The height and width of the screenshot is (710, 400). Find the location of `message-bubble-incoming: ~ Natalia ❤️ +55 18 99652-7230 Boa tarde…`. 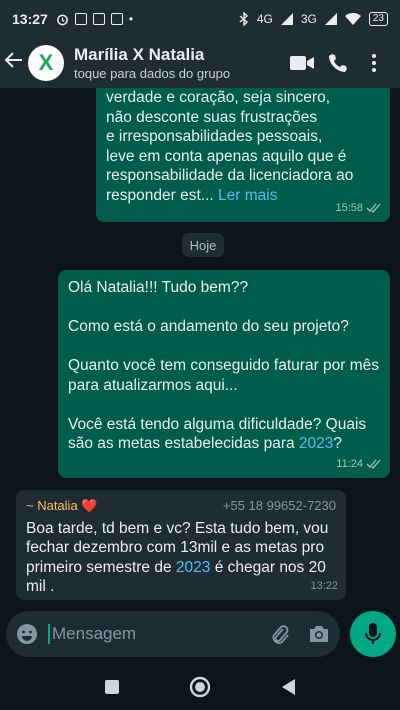

message-bubble-incoming: ~ Natalia ❤️ +55 18 99652-7230 Boa tarde… is located at coordinates (181, 545).